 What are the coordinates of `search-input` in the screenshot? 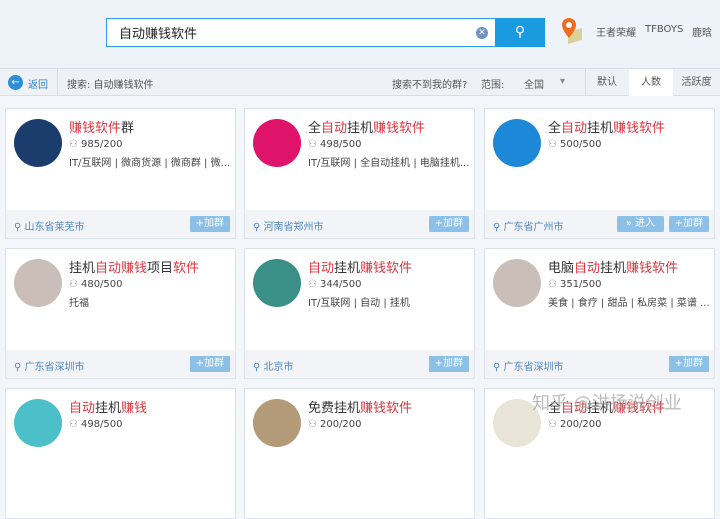 It's located at (282, 32).